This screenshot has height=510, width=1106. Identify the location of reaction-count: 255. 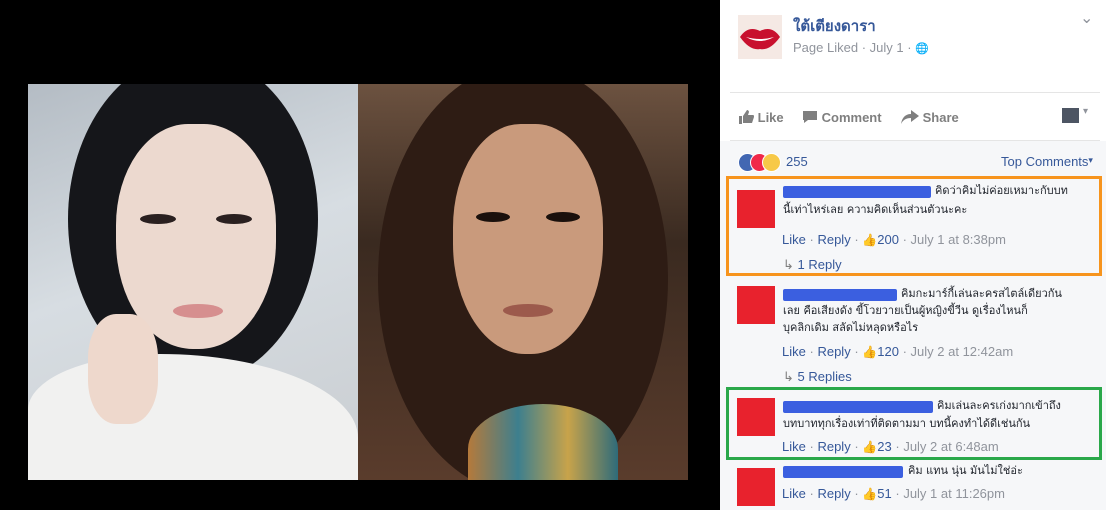
(797, 161).